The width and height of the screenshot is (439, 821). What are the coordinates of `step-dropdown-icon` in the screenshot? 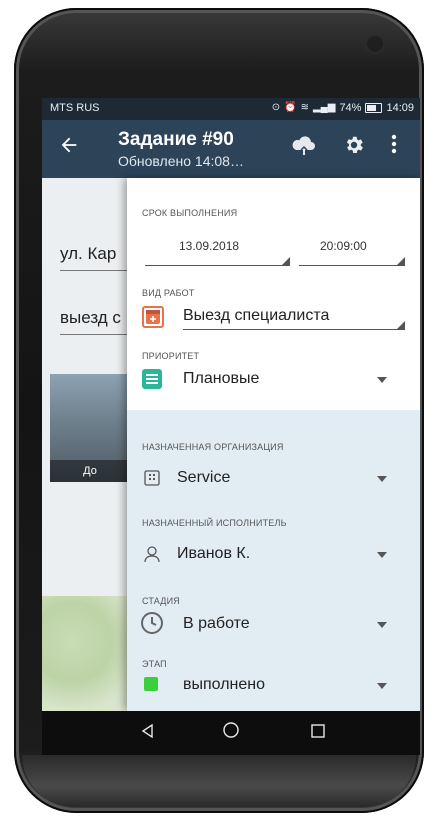 It's located at (382, 686).